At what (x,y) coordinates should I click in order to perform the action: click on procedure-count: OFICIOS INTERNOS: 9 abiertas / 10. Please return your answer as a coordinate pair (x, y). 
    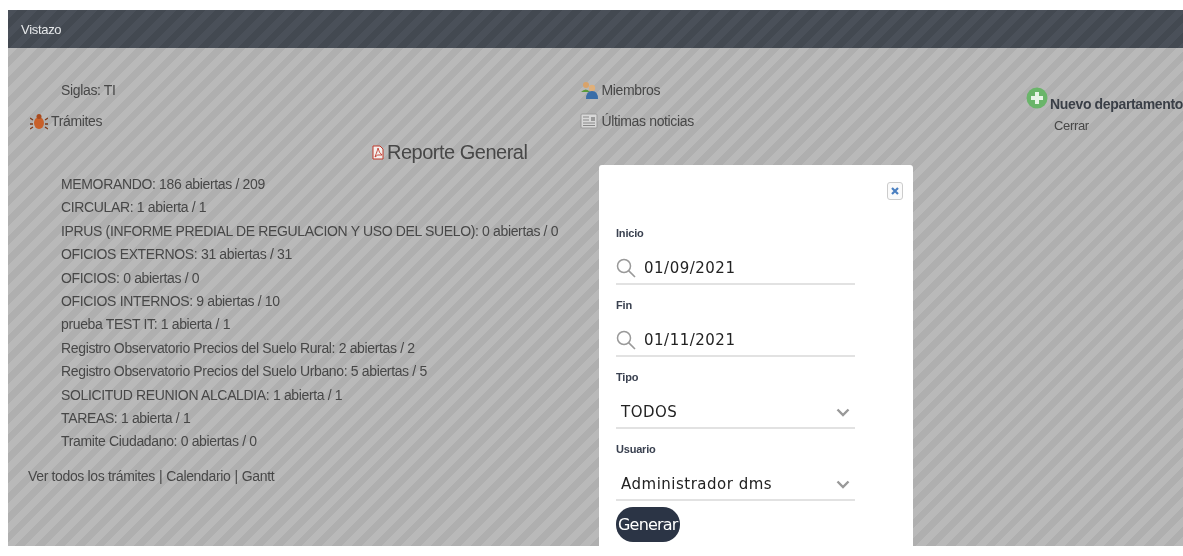
    Looking at the image, I should click on (171, 302).